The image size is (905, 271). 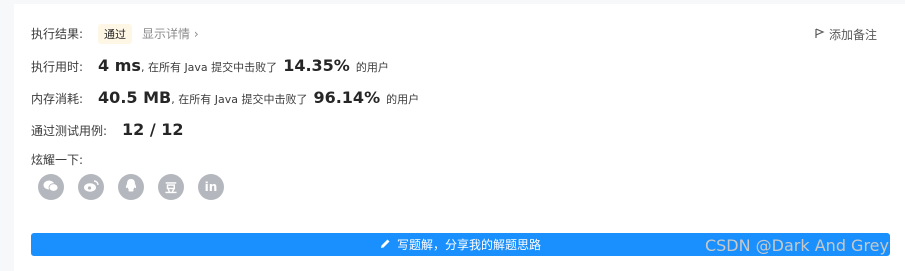 I want to click on tests-label: 通过测试用例:, so click(x=69, y=131).